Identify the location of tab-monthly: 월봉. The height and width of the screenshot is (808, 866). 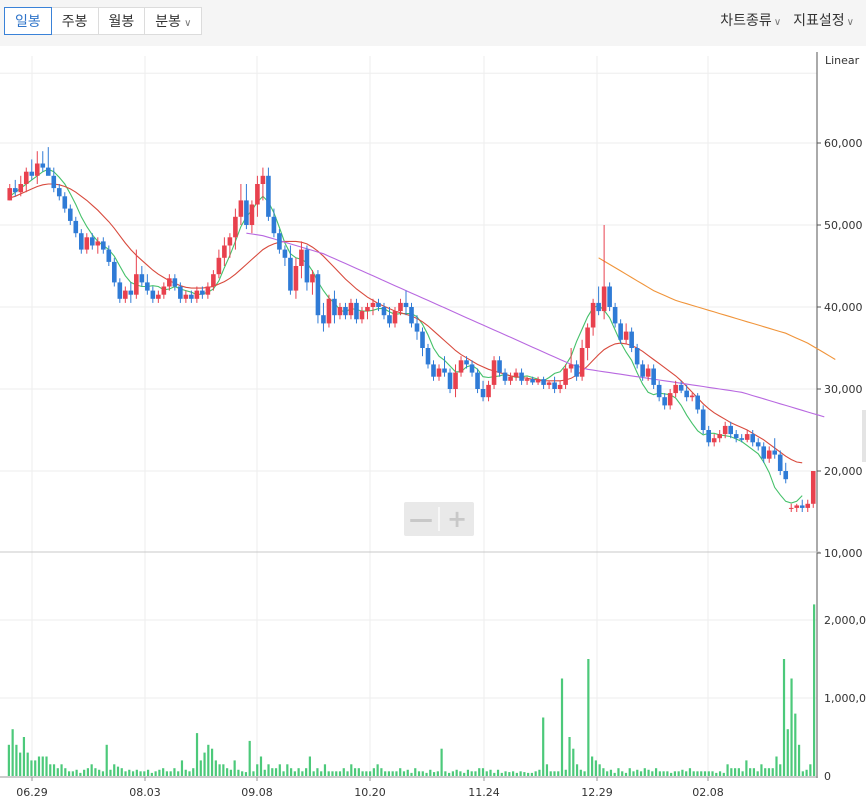
(121, 21).